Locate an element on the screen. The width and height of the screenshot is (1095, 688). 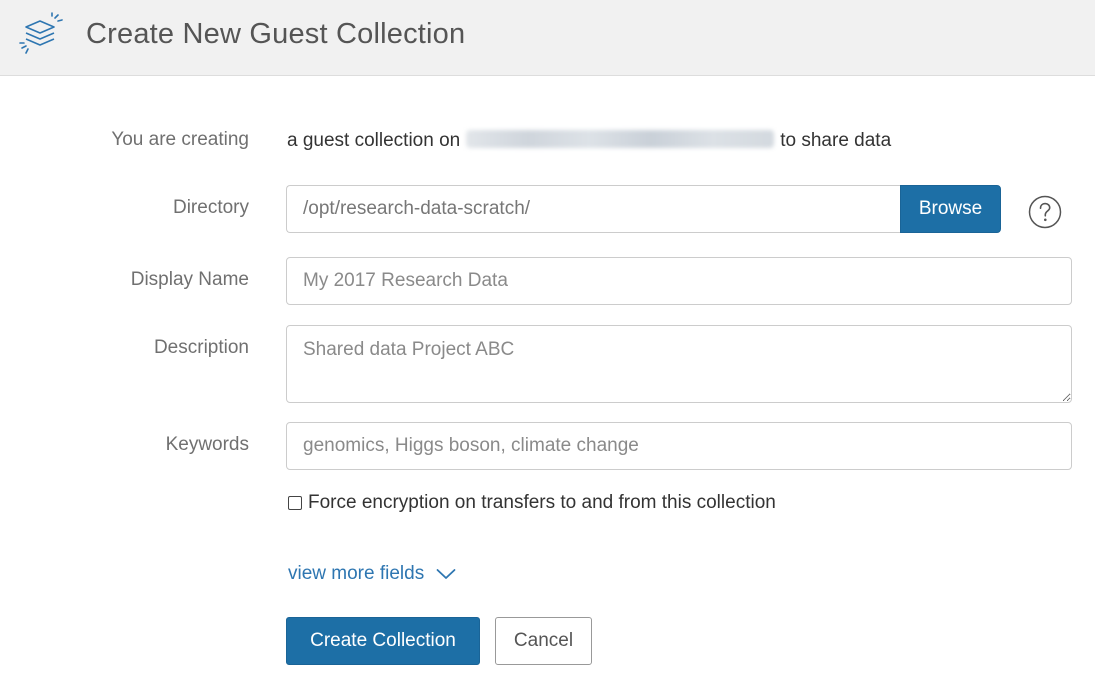
create-collection-button: Create Collection is located at coordinates (383, 641).